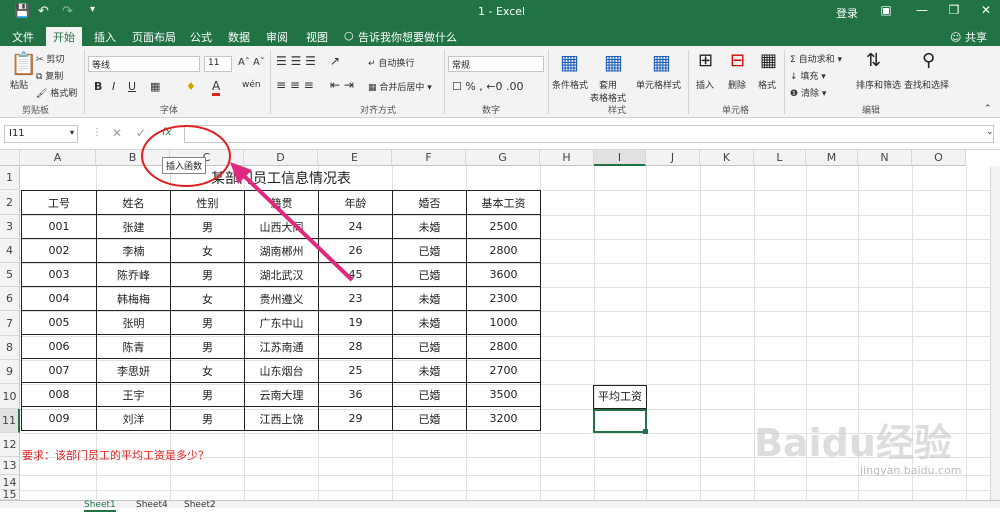 The image size is (1000, 512). I want to click on insert-function-tooltip: 插入函数, so click(184, 165).